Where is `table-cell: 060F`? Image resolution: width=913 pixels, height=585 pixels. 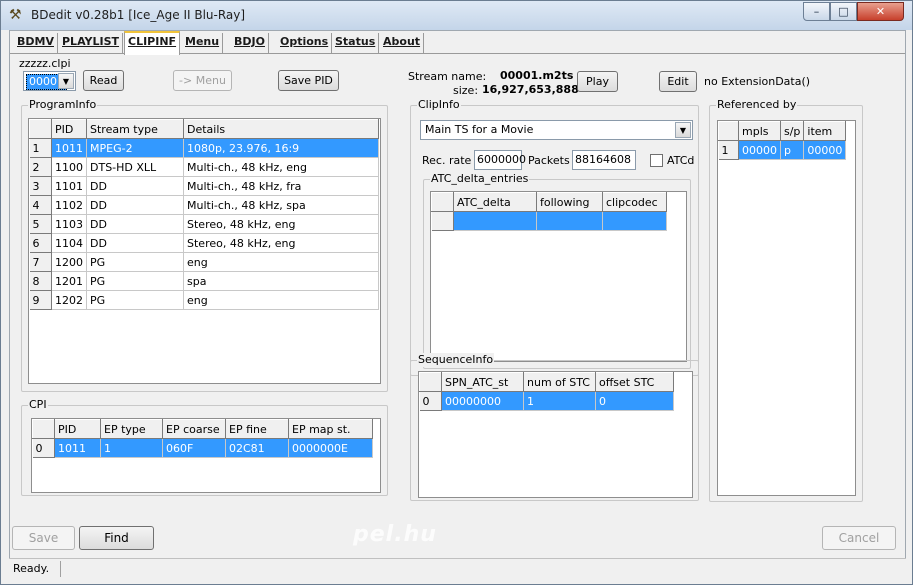 table-cell: 060F is located at coordinates (194, 448).